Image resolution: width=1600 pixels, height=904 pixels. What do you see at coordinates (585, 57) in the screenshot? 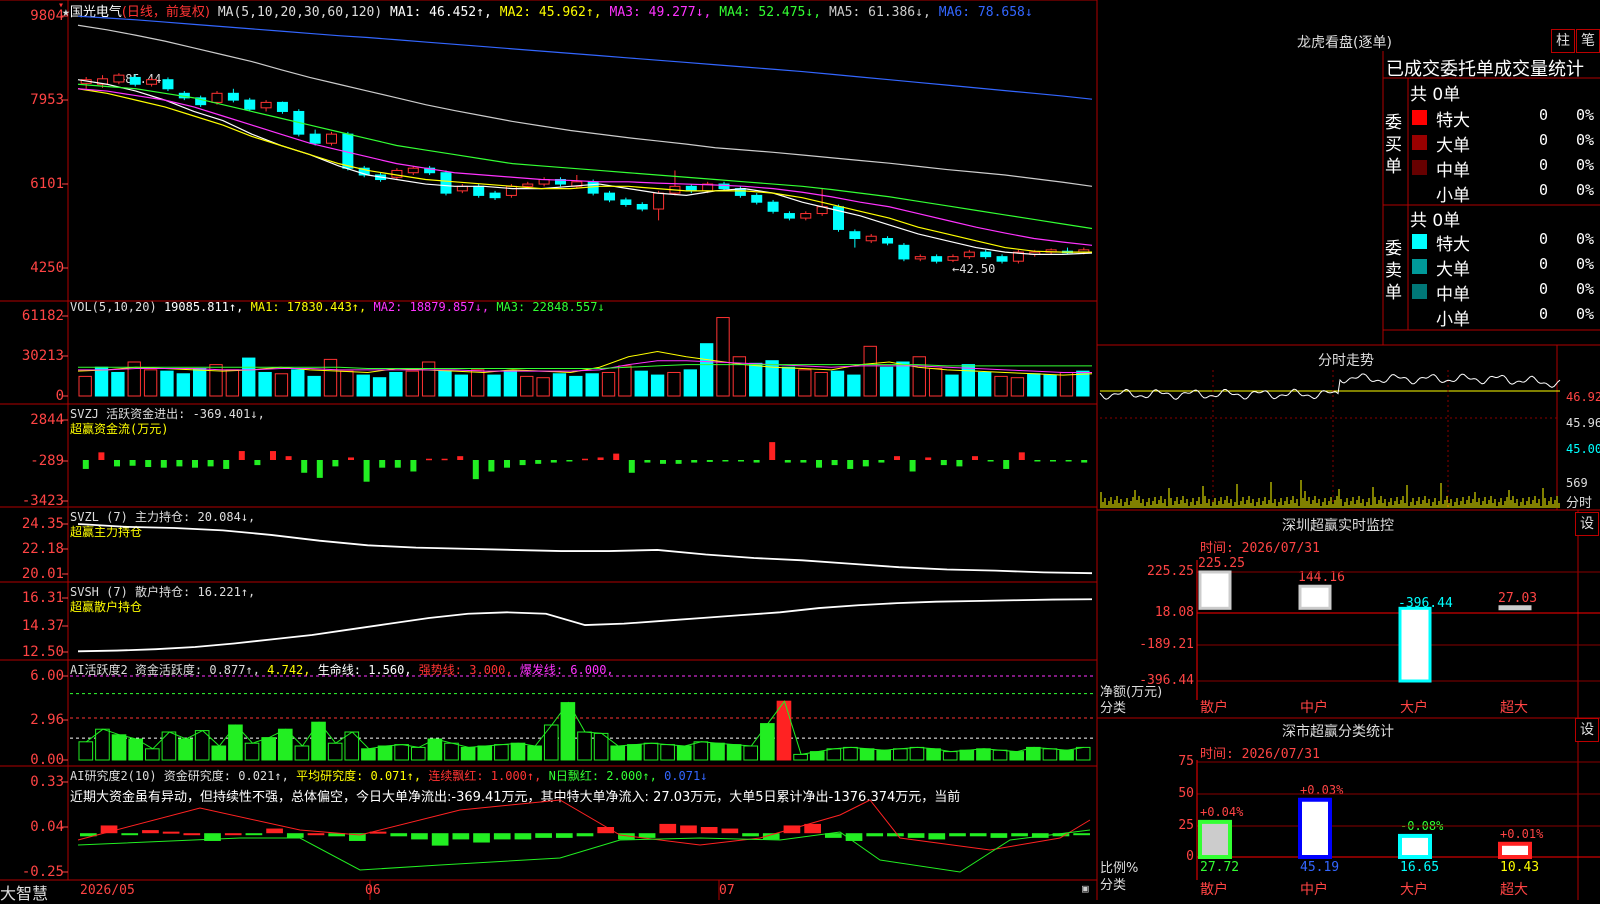
I see `ma-line-MA6` at bounding box center [585, 57].